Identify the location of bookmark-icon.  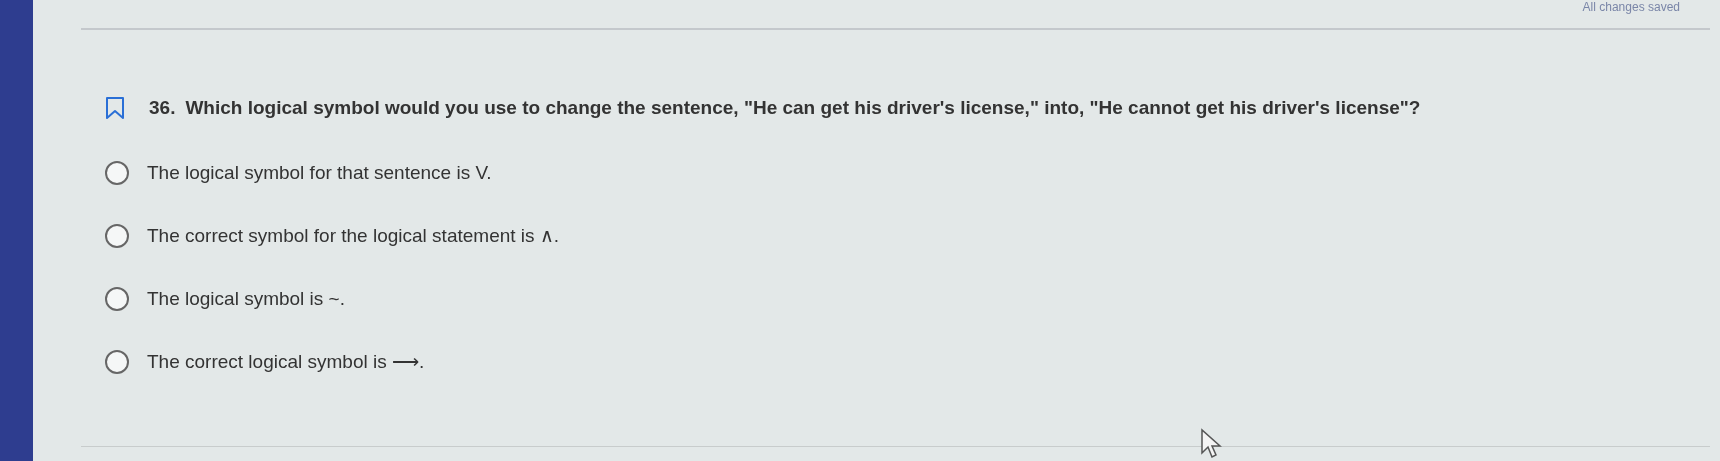
(115, 108).